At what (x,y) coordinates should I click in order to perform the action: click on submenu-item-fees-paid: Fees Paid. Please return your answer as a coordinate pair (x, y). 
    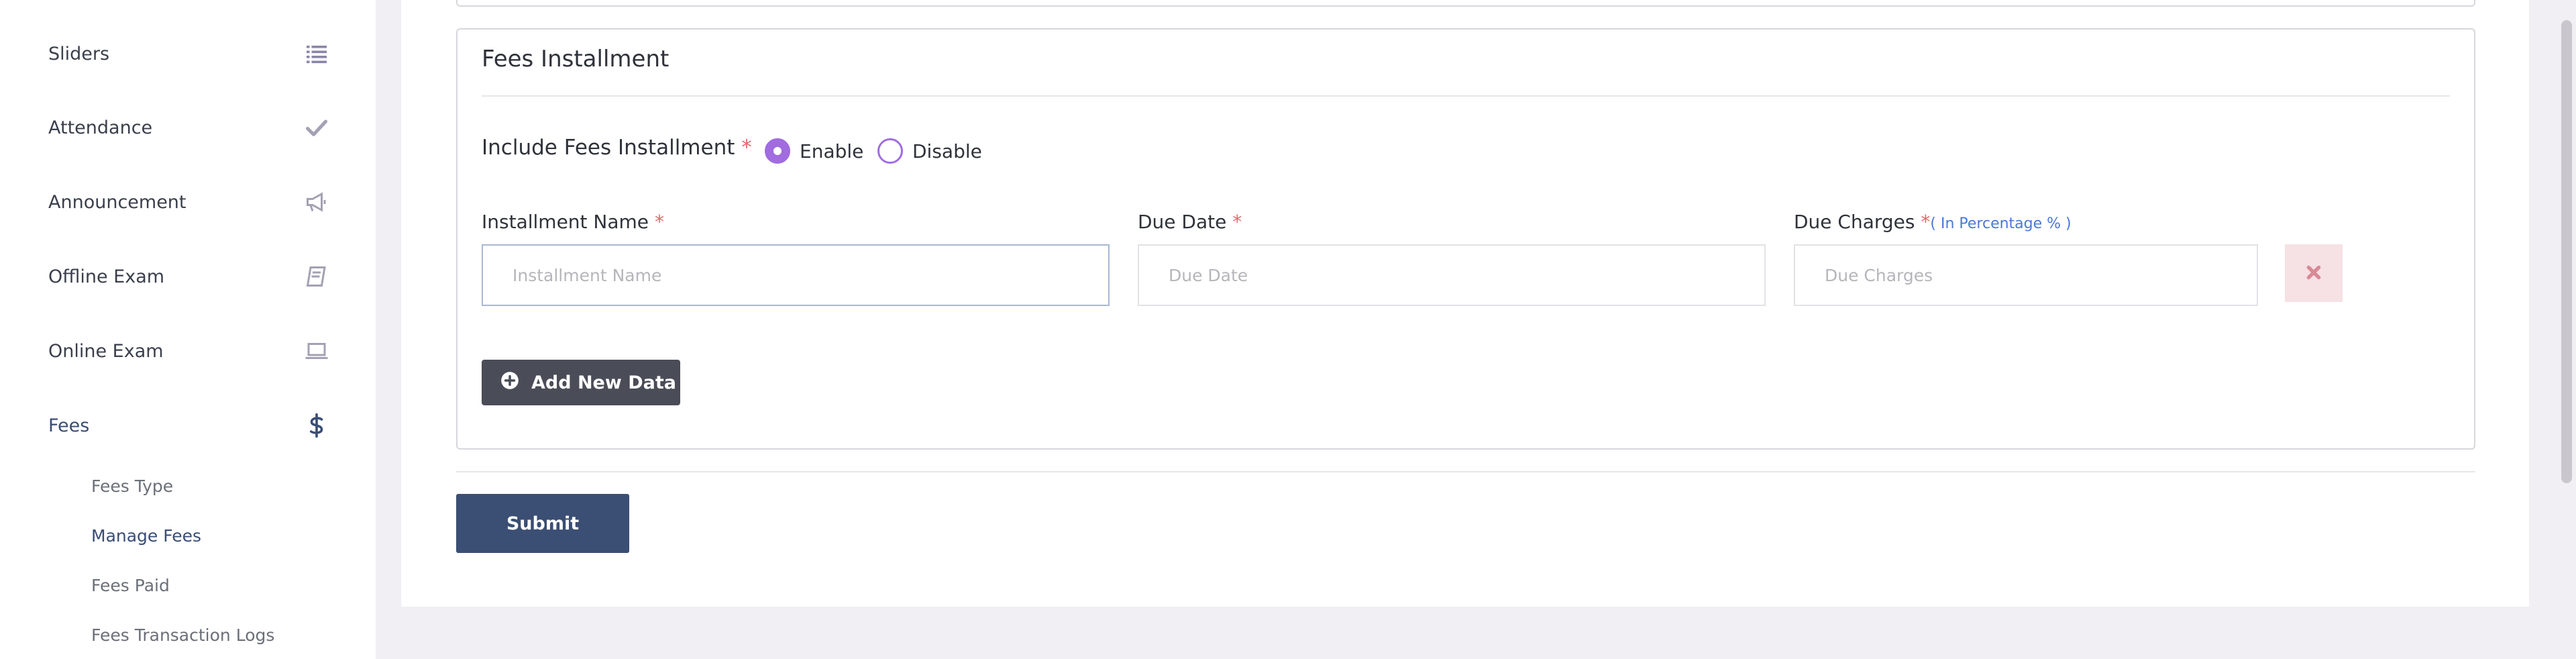
    Looking at the image, I should click on (130, 585).